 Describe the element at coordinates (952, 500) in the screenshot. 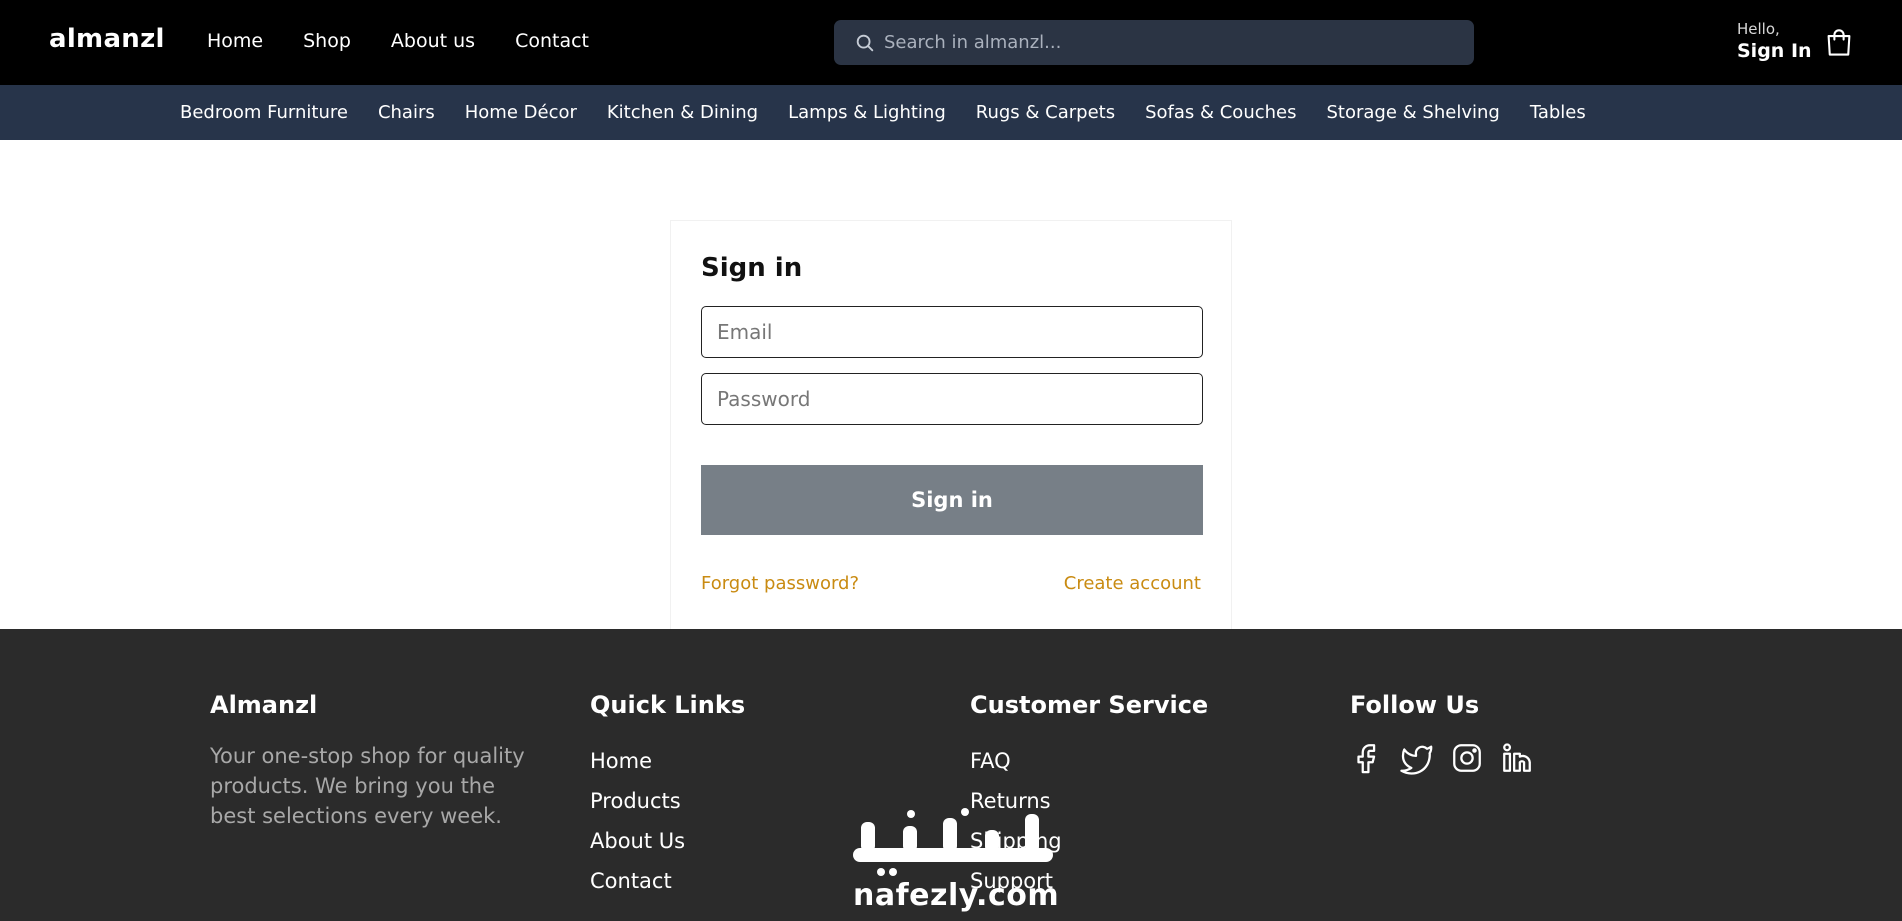

I see `sign-in-button: Sign in` at that location.